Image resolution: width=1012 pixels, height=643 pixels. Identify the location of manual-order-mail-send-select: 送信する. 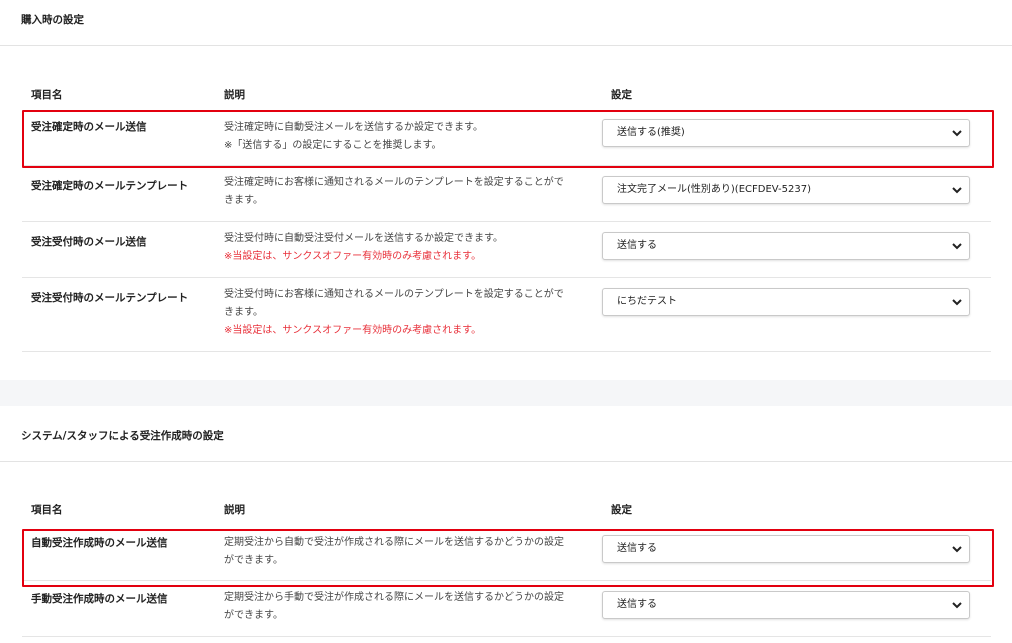
(786, 605).